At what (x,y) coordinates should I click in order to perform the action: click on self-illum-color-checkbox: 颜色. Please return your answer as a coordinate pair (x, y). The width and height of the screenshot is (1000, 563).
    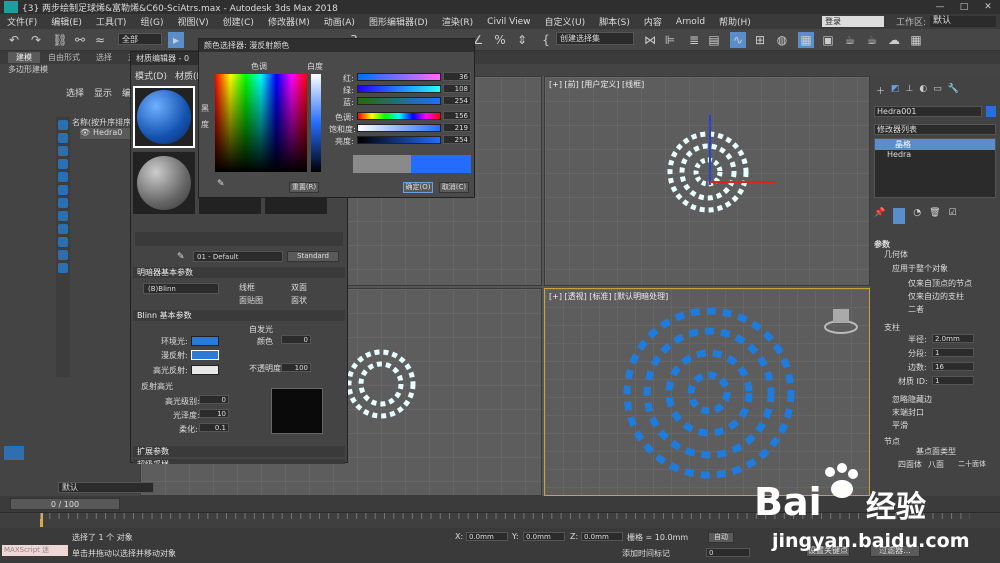
    Looking at the image, I should click on (265, 341).